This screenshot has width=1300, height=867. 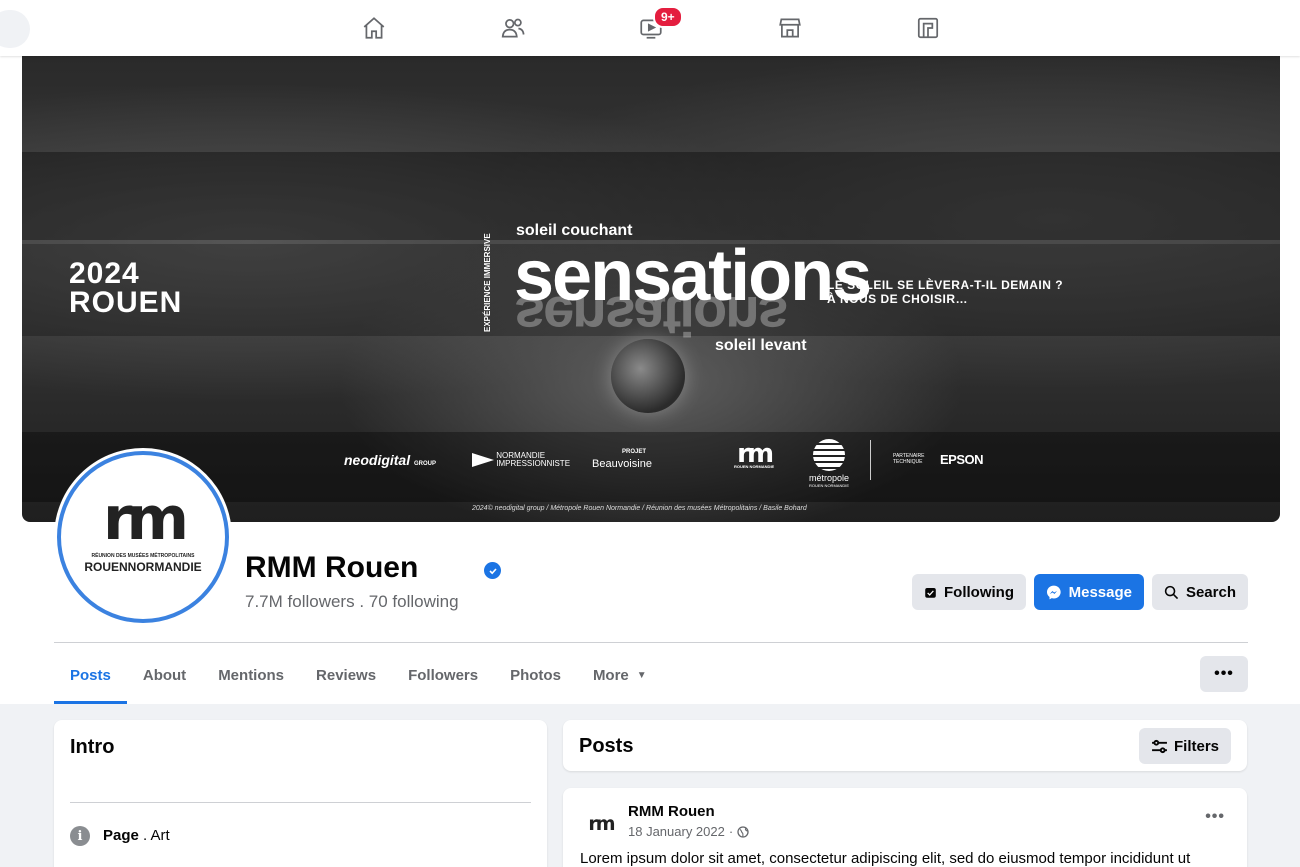 I want to click on tab-more: More ▼, so click(x=620, y=675).